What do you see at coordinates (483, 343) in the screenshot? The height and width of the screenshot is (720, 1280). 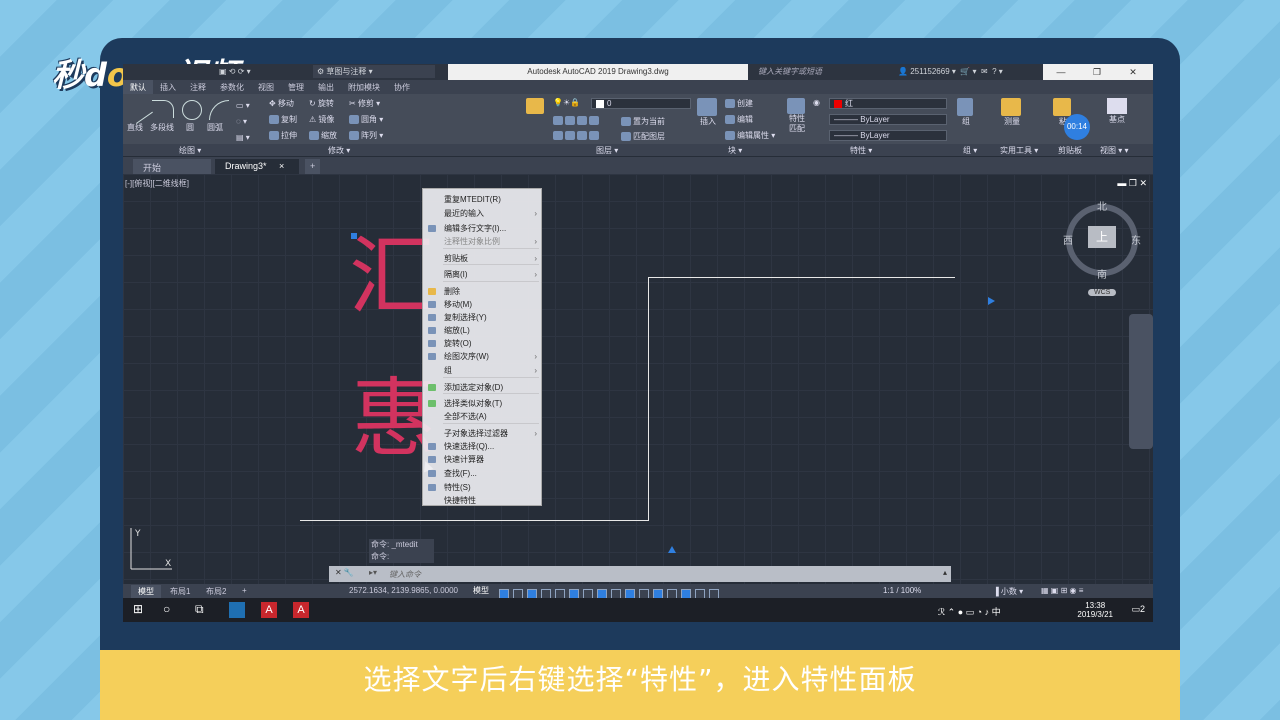 I see `context-menu-item: 旋转(O)` at bounding box center [483, 343].